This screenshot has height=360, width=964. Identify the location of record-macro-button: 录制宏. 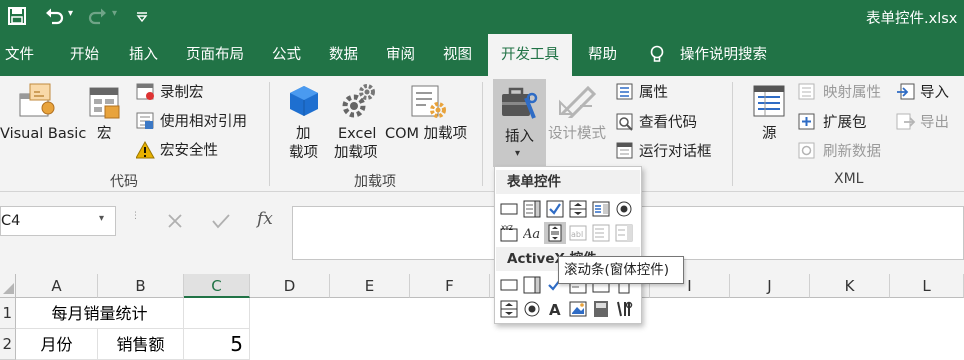
(196, 93).